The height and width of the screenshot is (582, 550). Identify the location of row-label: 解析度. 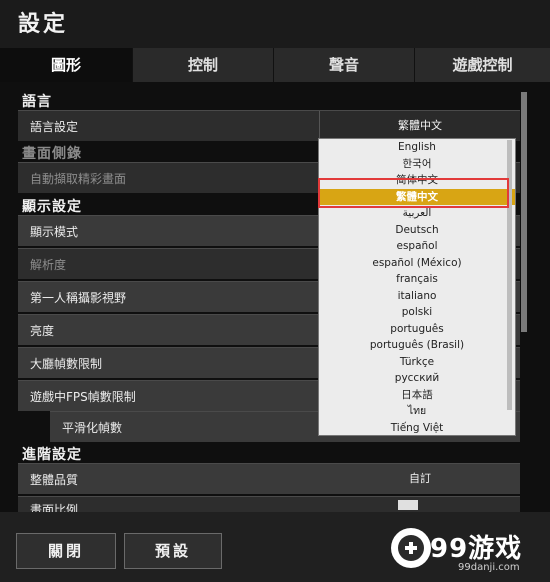
(48, 265).